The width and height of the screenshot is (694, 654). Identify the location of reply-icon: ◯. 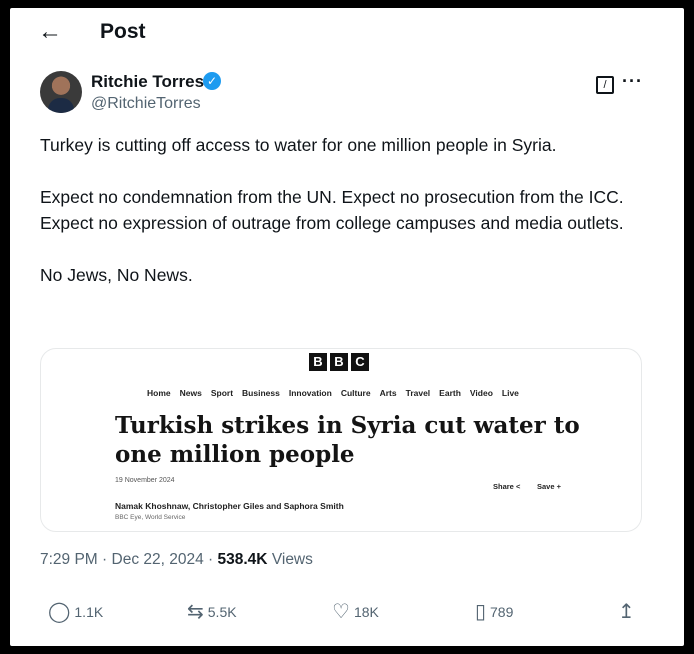
(59, 612).